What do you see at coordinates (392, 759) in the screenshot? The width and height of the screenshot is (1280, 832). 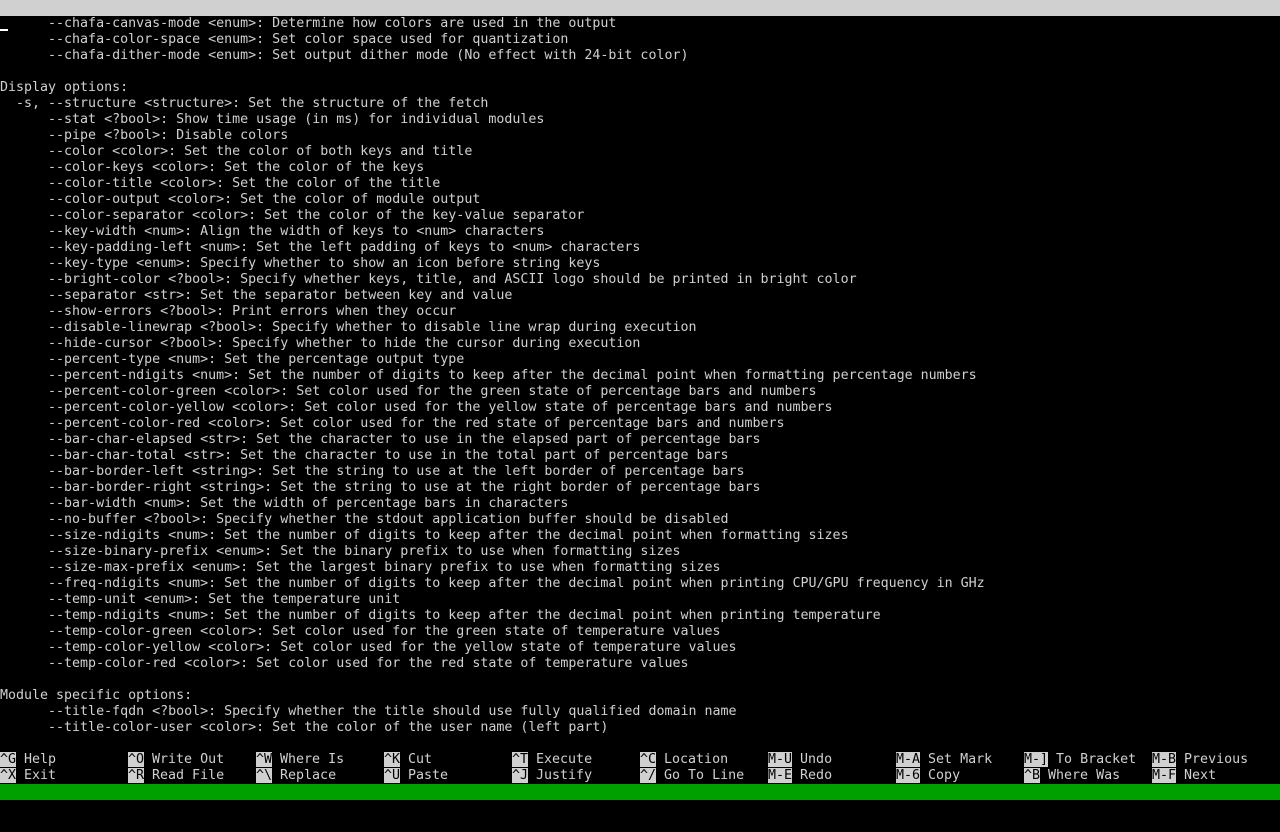 I see `shortcut-key: ^K` at bounding box center [392, 759].